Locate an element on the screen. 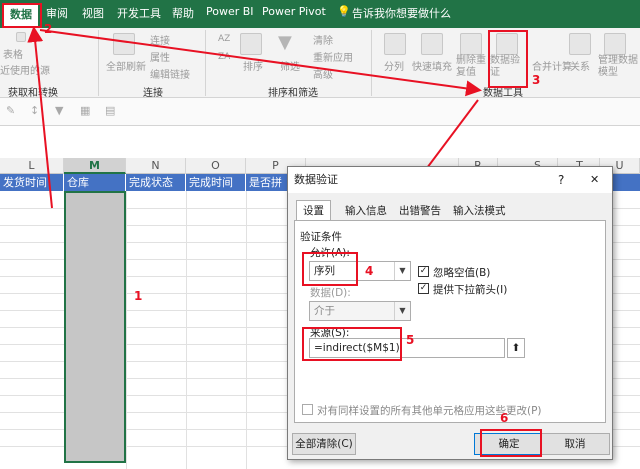 This screenshot has height=469, width=640. help-button: ? is located at coordinates (561, 180).